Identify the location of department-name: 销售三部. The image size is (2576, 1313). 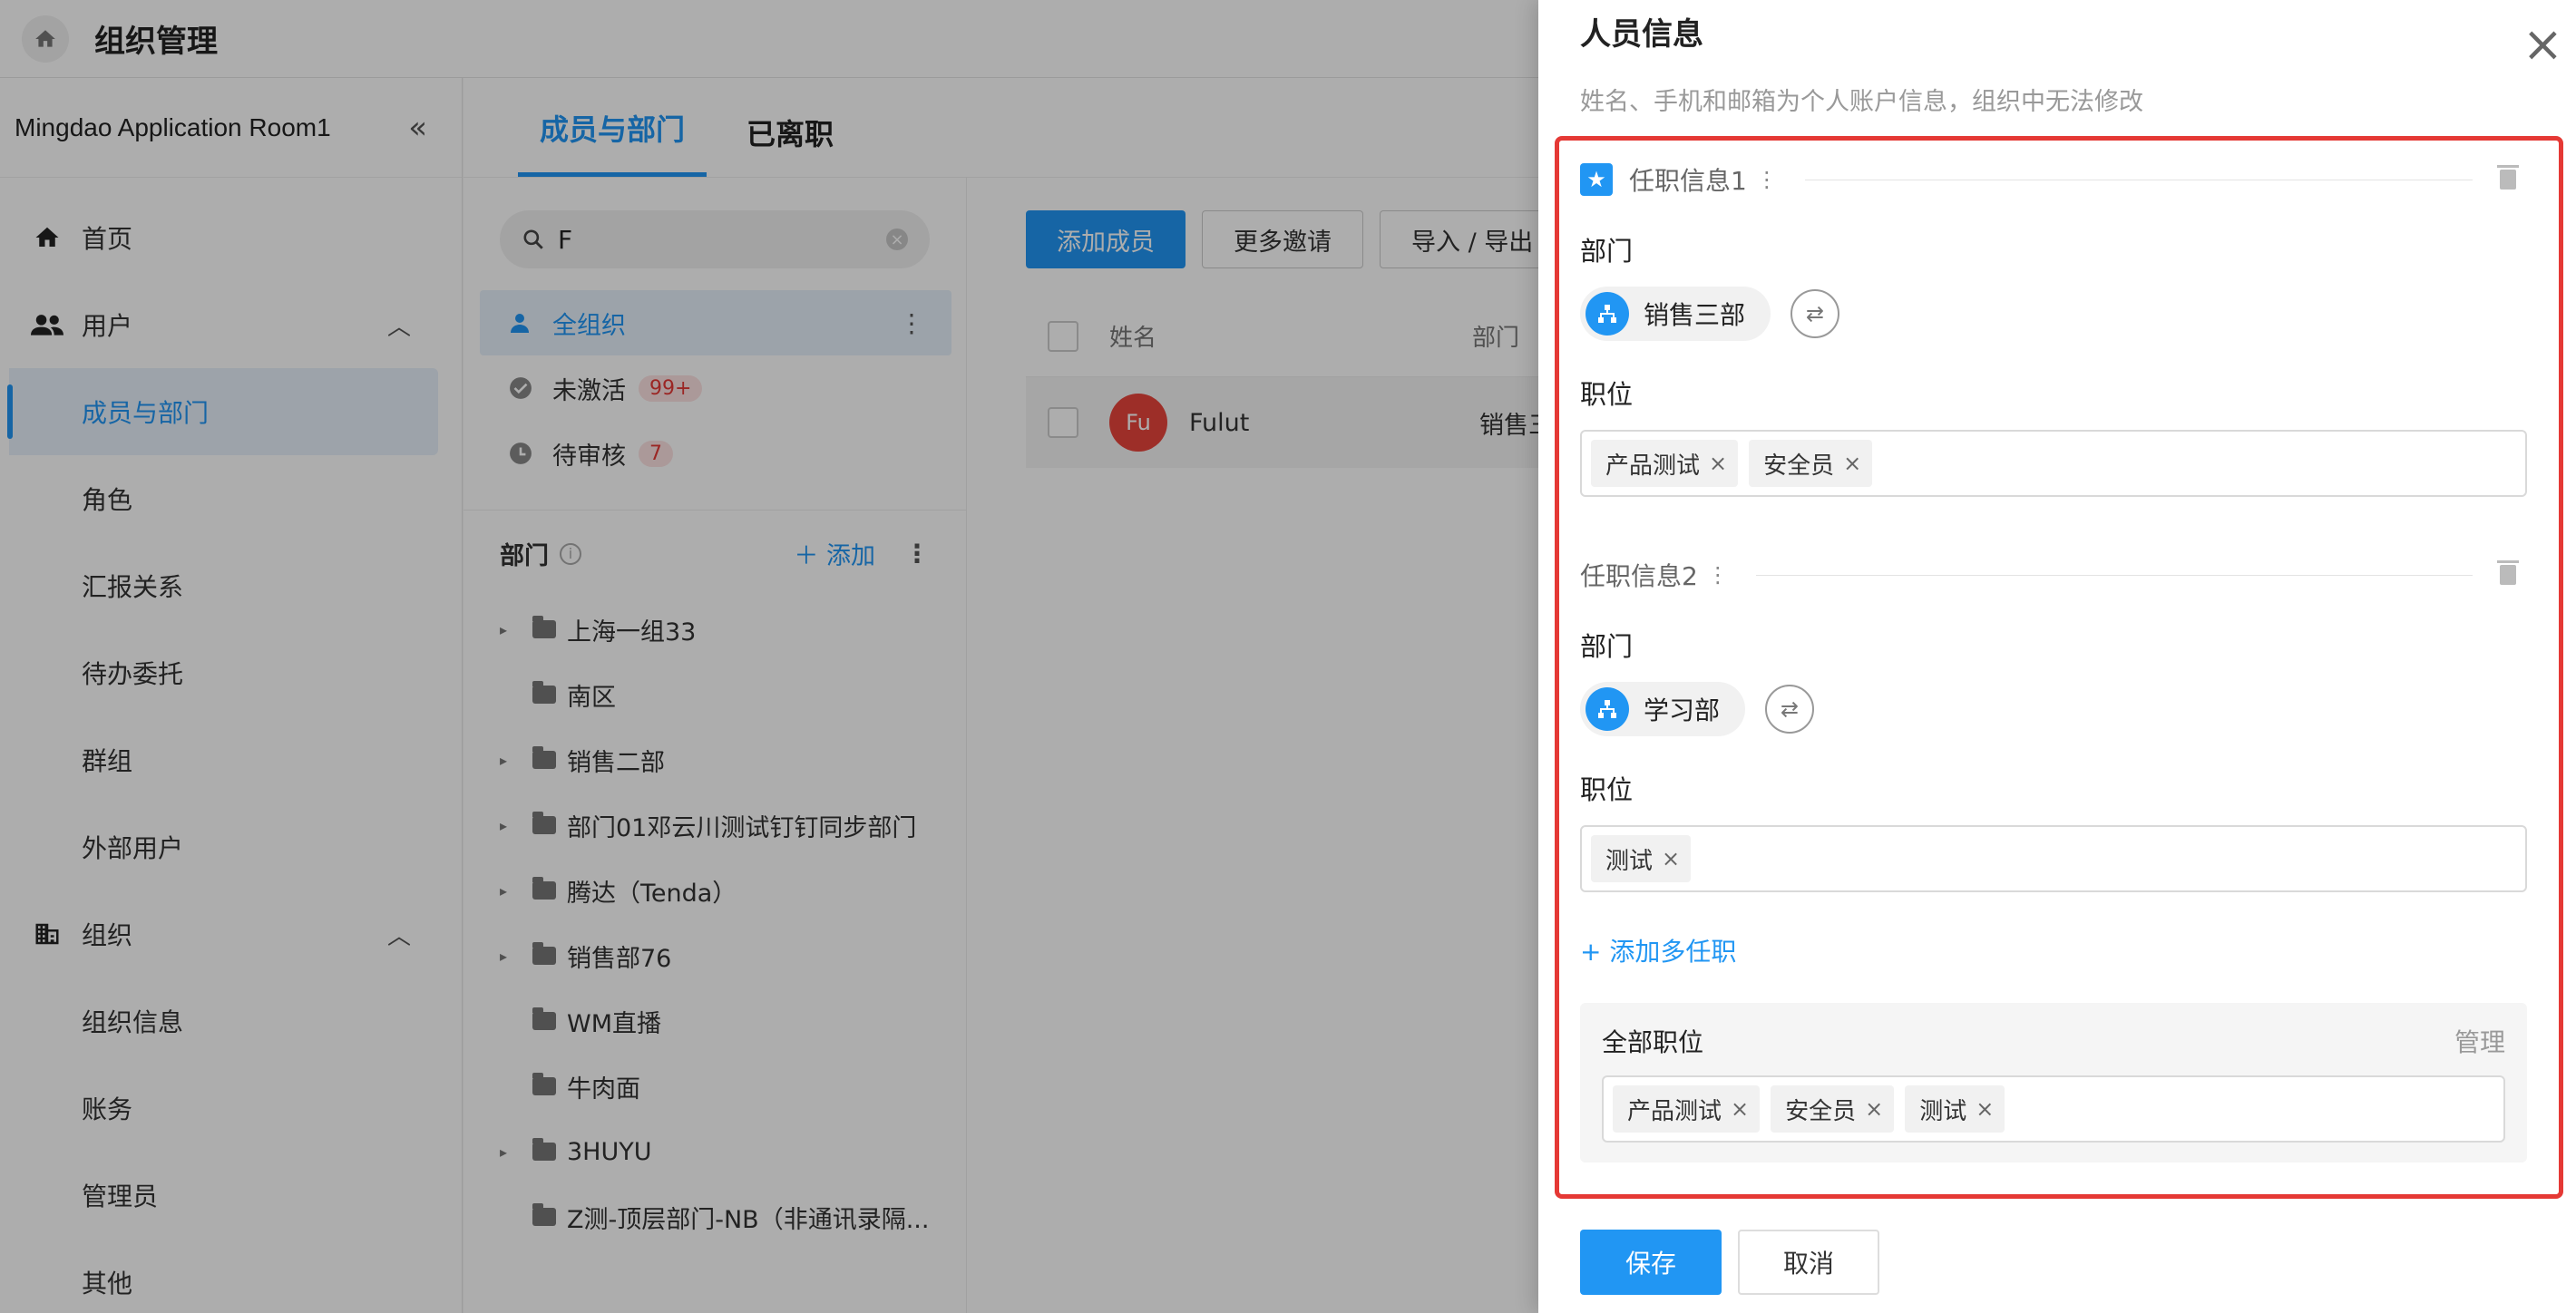
(1695, 315).